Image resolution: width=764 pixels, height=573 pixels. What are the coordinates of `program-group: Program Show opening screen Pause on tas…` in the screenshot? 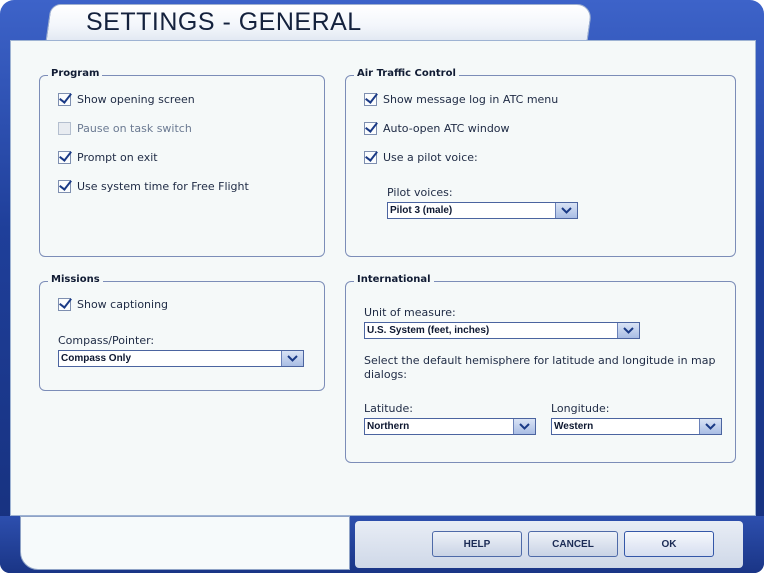 It's located at (182, 162).